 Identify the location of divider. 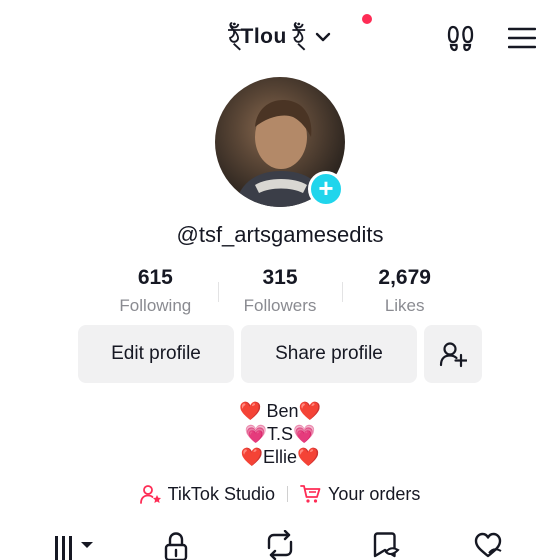
(287, 494).